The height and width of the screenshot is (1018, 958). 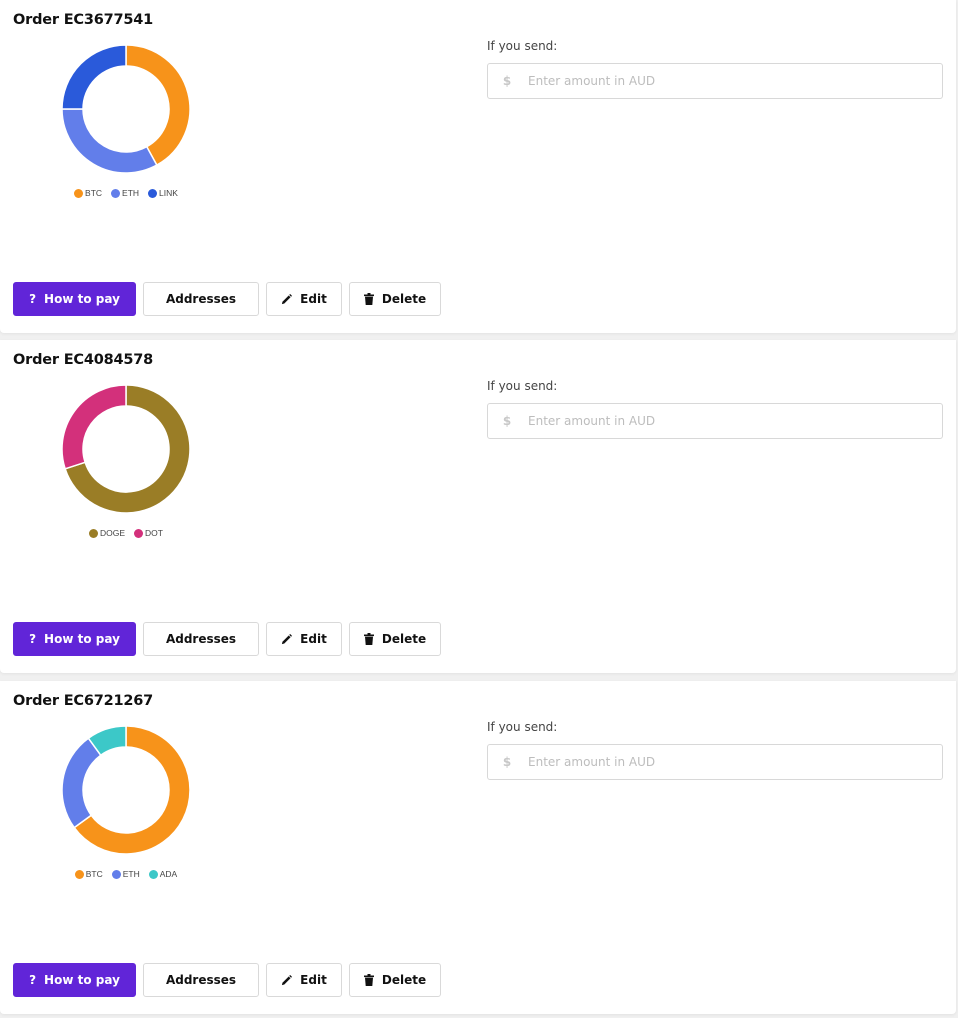 I want to click on legend-label: ADA, so click(x=168, y=874).